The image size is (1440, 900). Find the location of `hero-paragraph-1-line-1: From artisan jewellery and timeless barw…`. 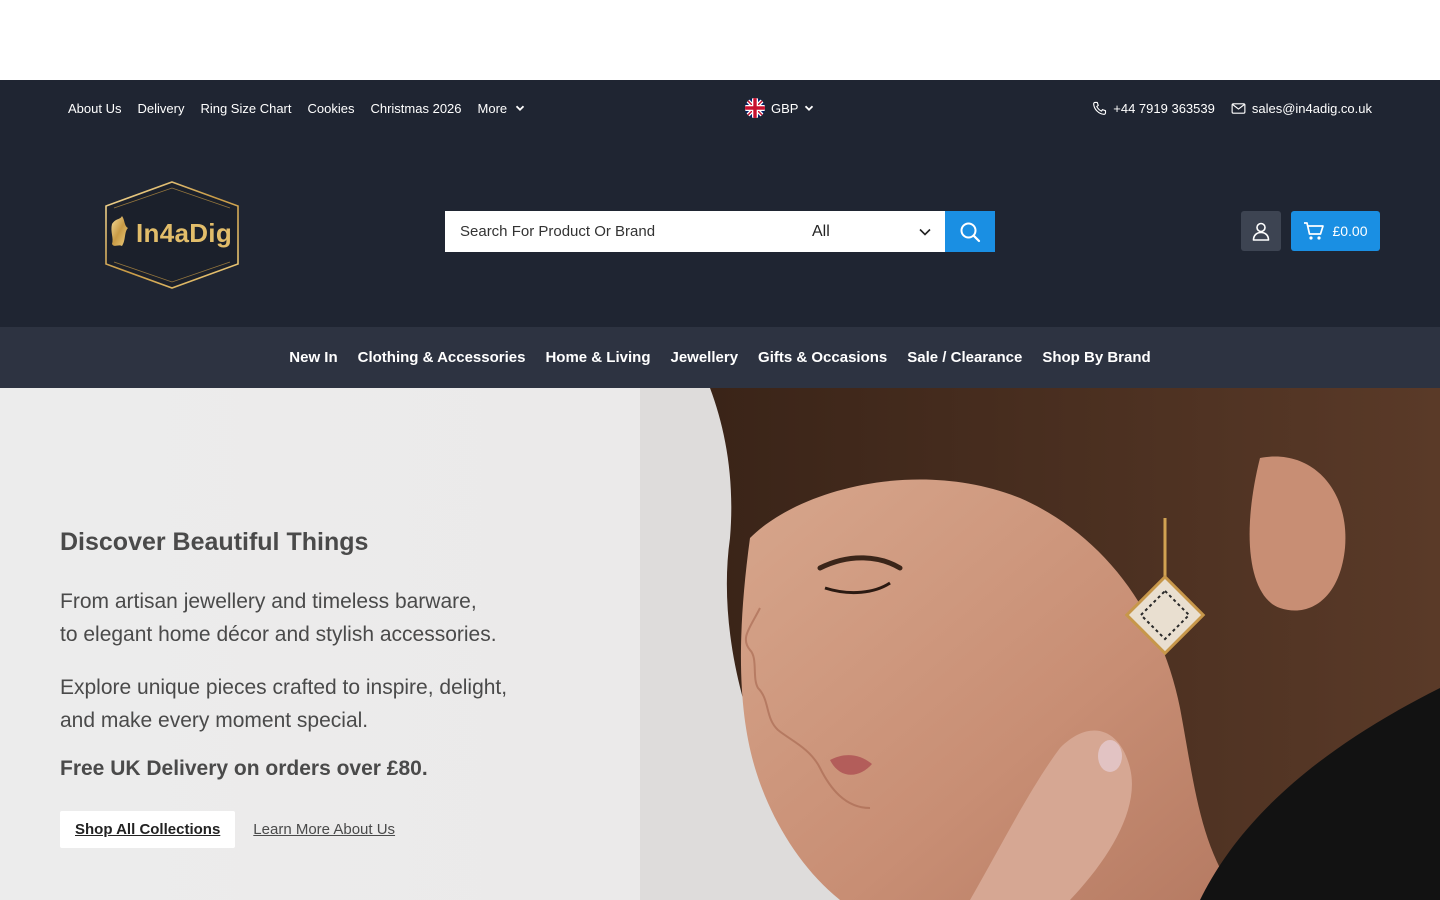

hero-paragraph-1-line-1: From artisan jewellery and timeless barw… is located at coordinates (268, 601).